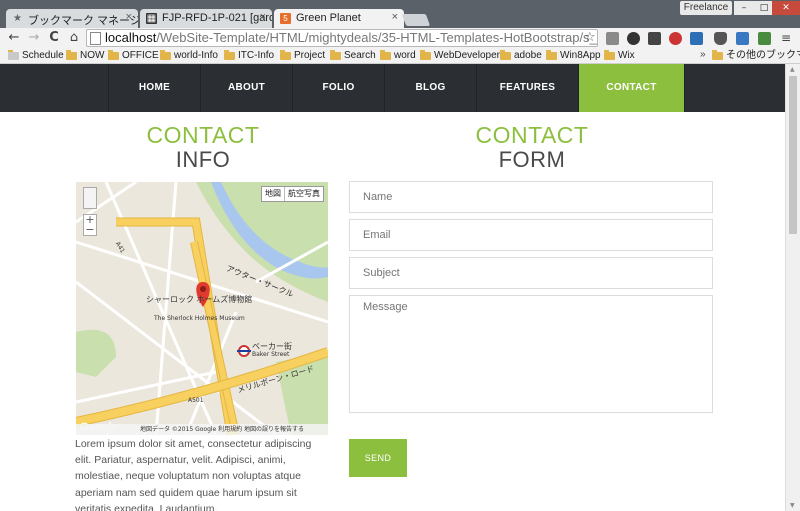 The width and height of the screenshot is (800, 511). I want to click on translate-icon, so click(742, 38).